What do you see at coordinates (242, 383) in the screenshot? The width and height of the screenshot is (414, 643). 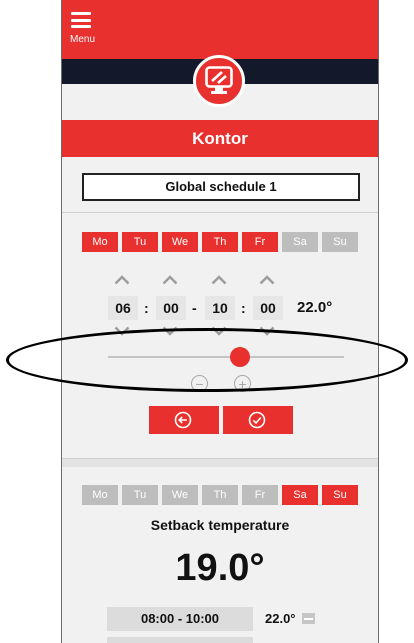 I see `increase-button: +` at bounding box center [242, 383].